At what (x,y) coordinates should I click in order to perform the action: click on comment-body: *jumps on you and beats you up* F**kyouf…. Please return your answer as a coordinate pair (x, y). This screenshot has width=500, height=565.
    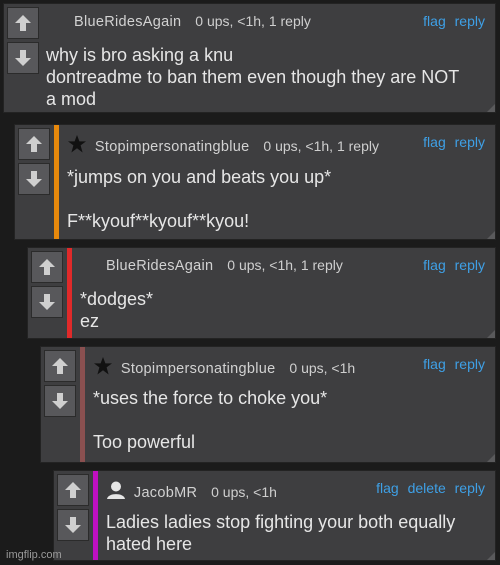
    Looking at the image, I should click on (199, 199).